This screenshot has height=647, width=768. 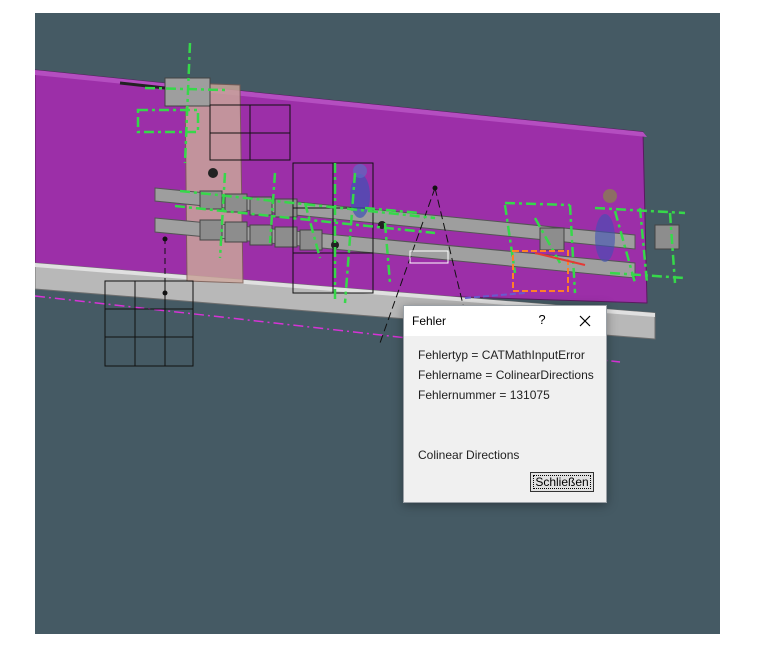 I want to click on dialog-titlebar: Fehler ?, so click(x=505, y=321).